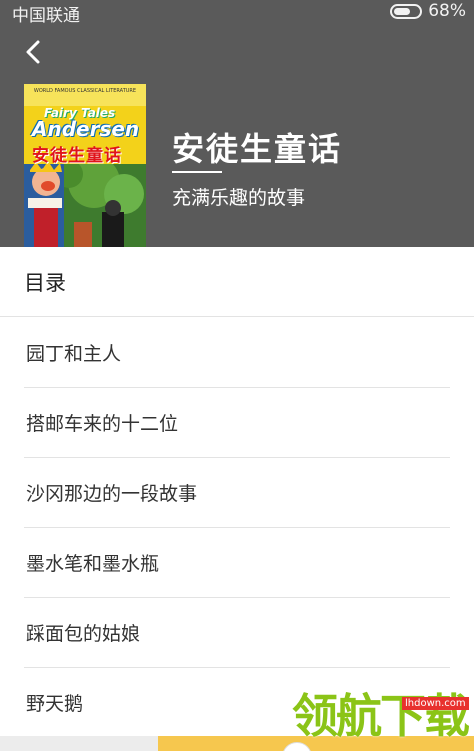 The height and width of the screenshot is (751, 474). I want to click on chapter-label: 沙冈那边的一段故事, so click(112, 494).